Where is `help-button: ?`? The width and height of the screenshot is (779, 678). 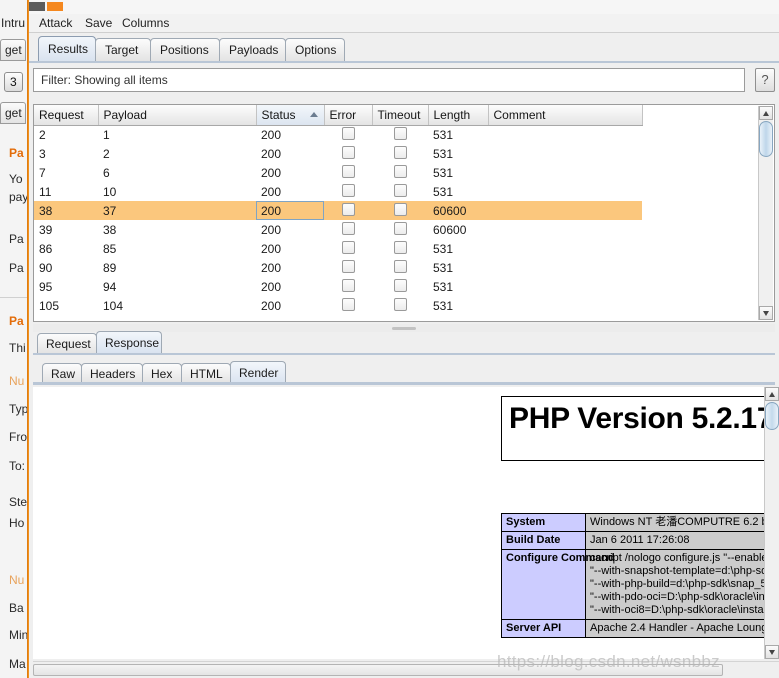
help-button: ? is located at coordinates (765, 80).